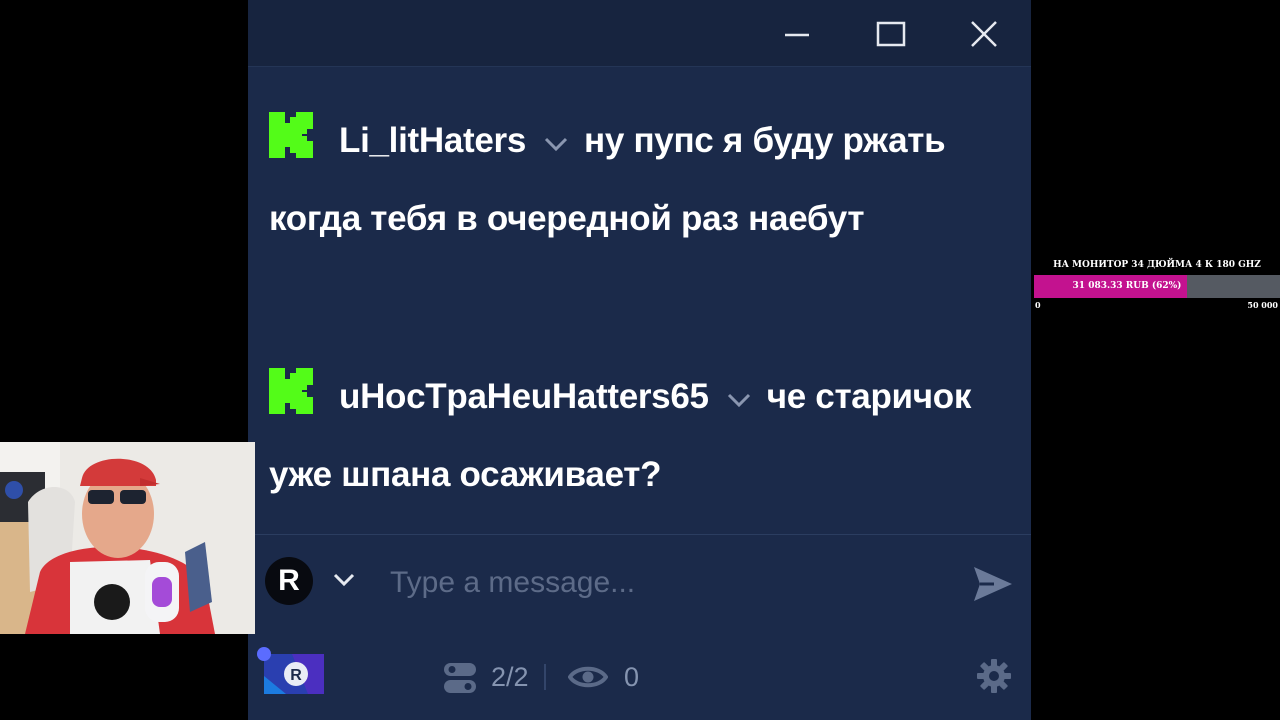 The width and height of the screenshot is (1280, 720). What do you see at coordinates (1157, 265) in the screenshot?
I see `goal-title: НА МОНИТОР 34 ДЮЙМА 4 К 180 GHZ` at bounding box center [1157, 265].